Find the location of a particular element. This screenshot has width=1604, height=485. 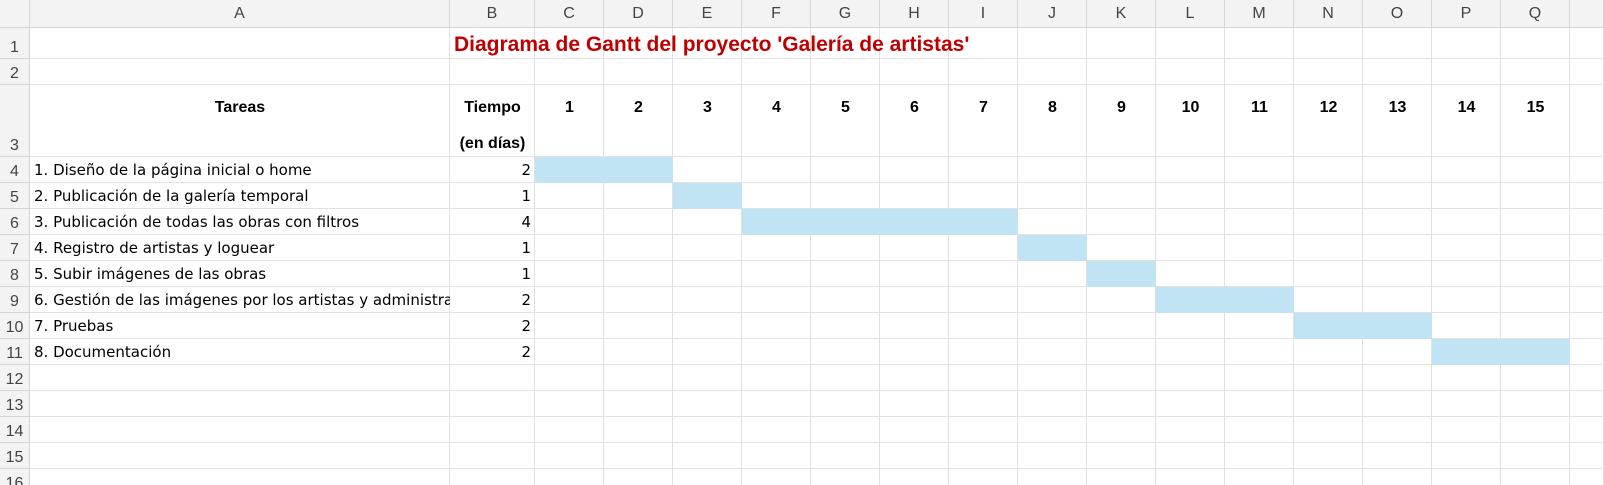

cell-p14 is located at coordinates (1466, 430).